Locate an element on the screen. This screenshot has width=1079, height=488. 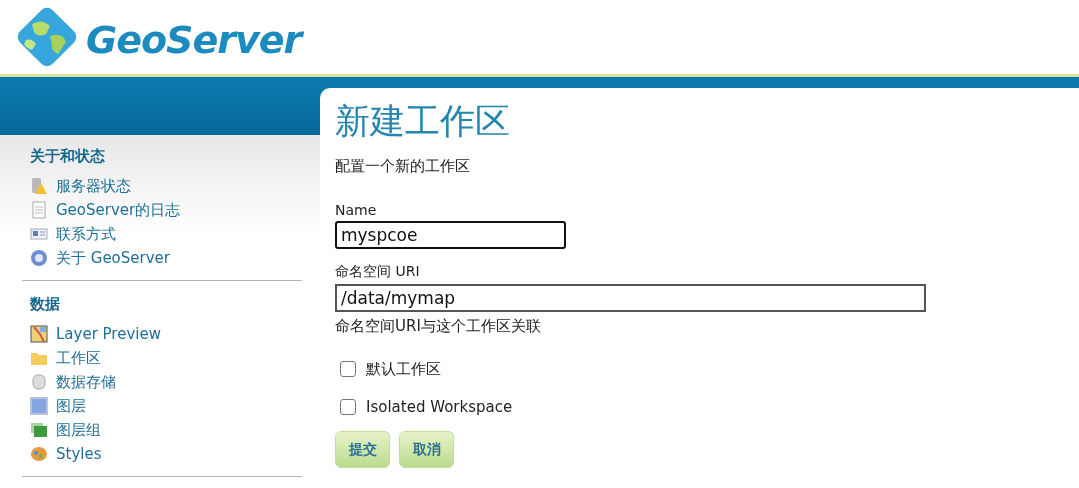
sidebar-link-label: 数据存储 is located at coordinates (86, 382).